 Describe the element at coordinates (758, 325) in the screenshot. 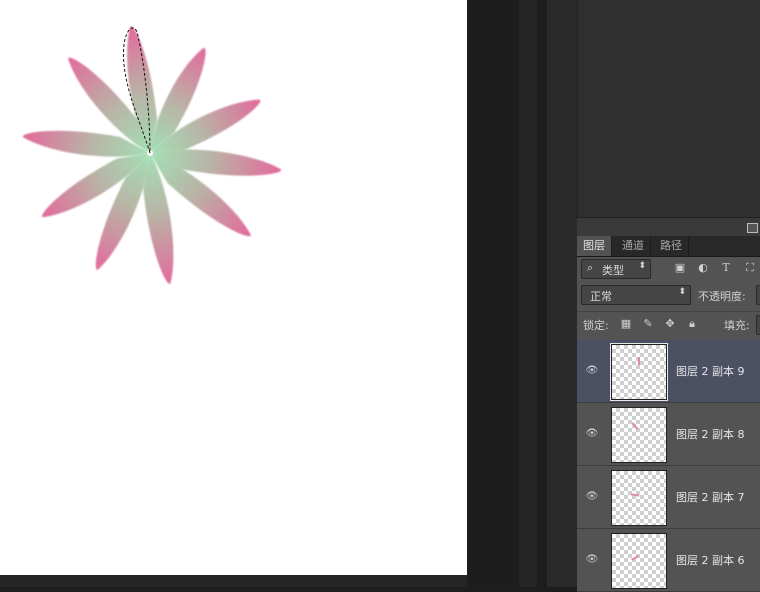

I see `fill-input` at that location.